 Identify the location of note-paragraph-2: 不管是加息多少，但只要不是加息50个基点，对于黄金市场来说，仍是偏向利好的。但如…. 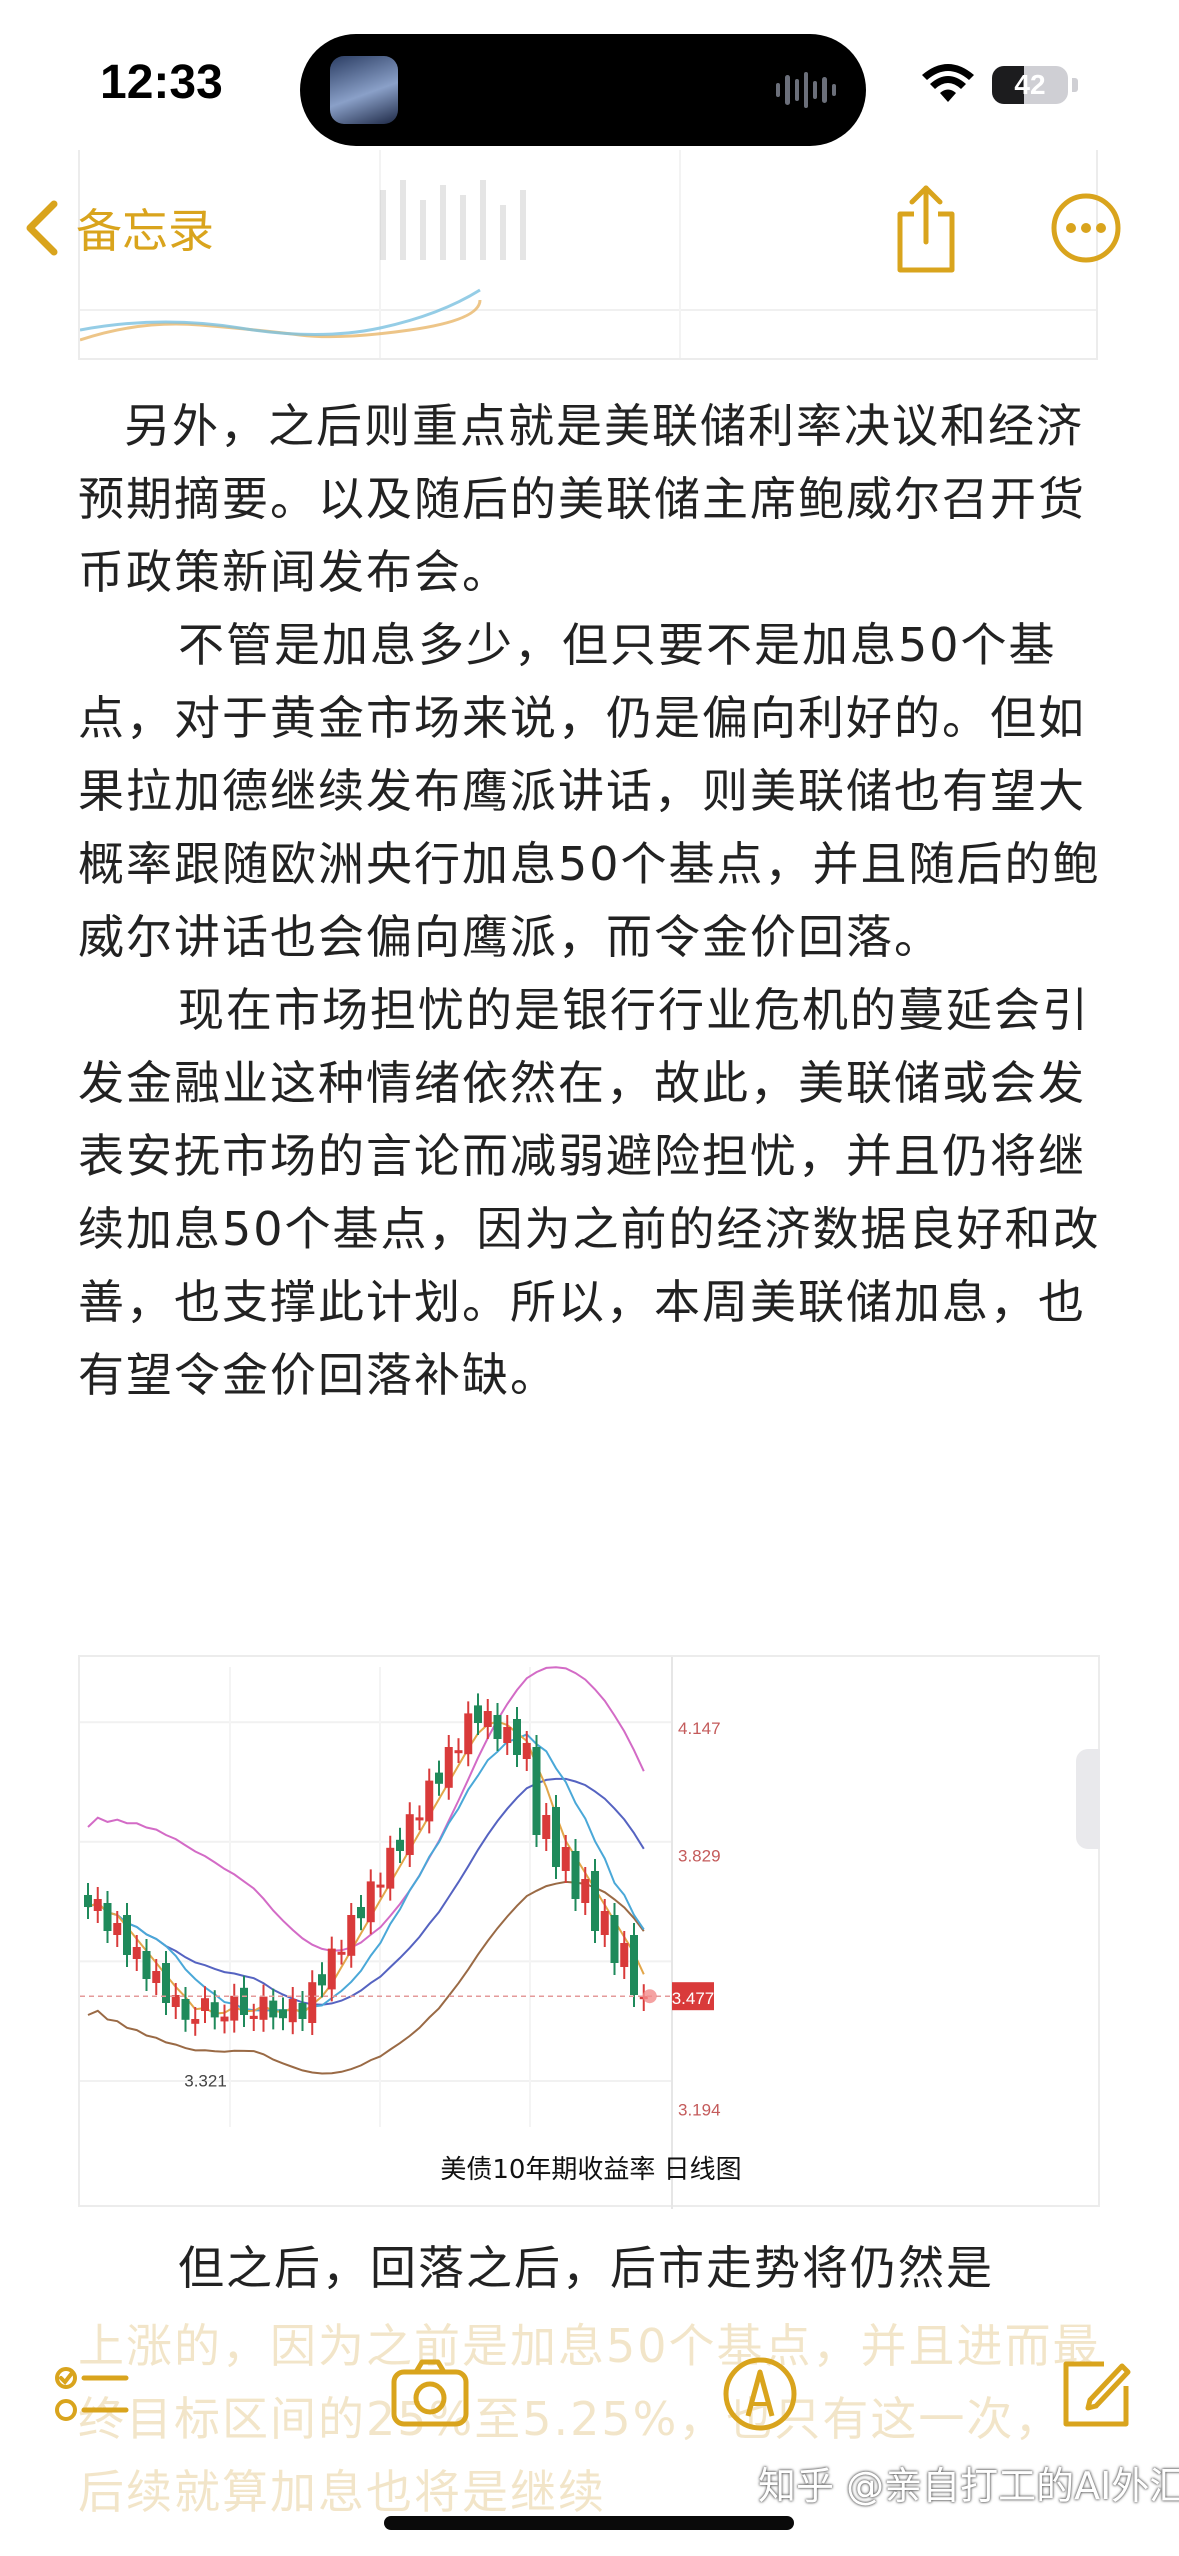
(589, 791).